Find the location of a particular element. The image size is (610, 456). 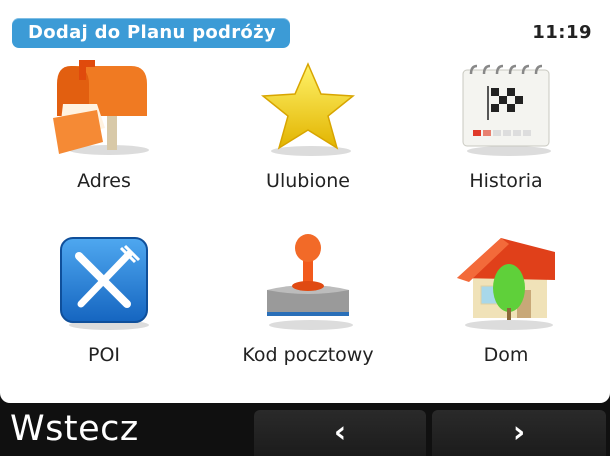

tile-ulubione: Ulubione is located at coordinates (308, 133).